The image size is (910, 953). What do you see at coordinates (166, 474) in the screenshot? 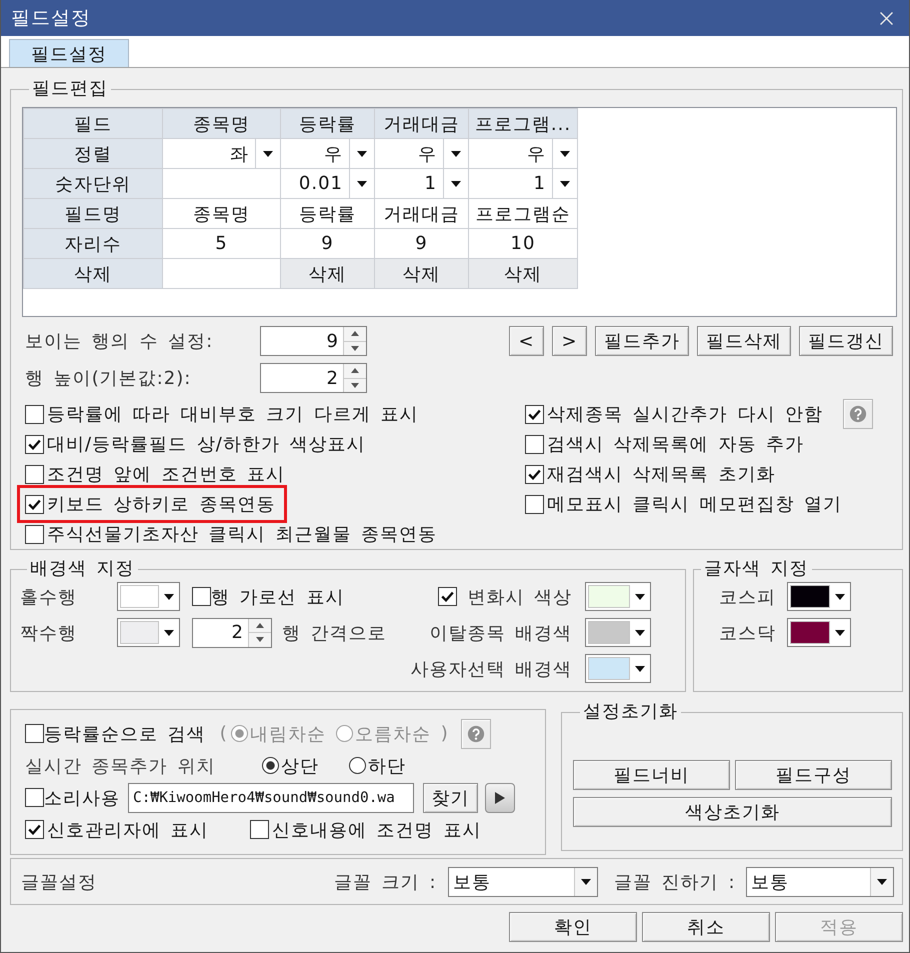
I see `checkbox-label: 조건명 앞에 조건번호 표시` at bounding box center [166, 474].